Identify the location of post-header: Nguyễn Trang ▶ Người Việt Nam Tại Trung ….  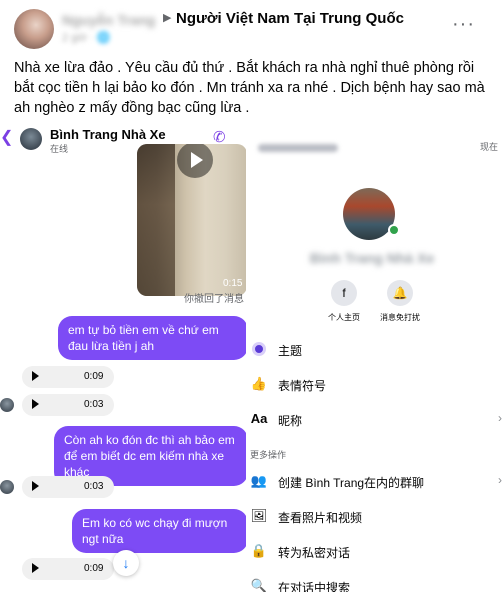
(252, 26).